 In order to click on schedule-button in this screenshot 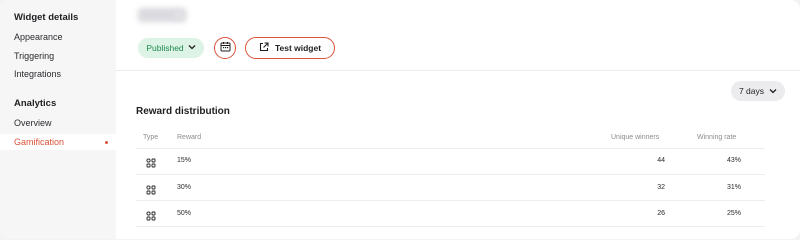, I will do `click(225, 48)`.